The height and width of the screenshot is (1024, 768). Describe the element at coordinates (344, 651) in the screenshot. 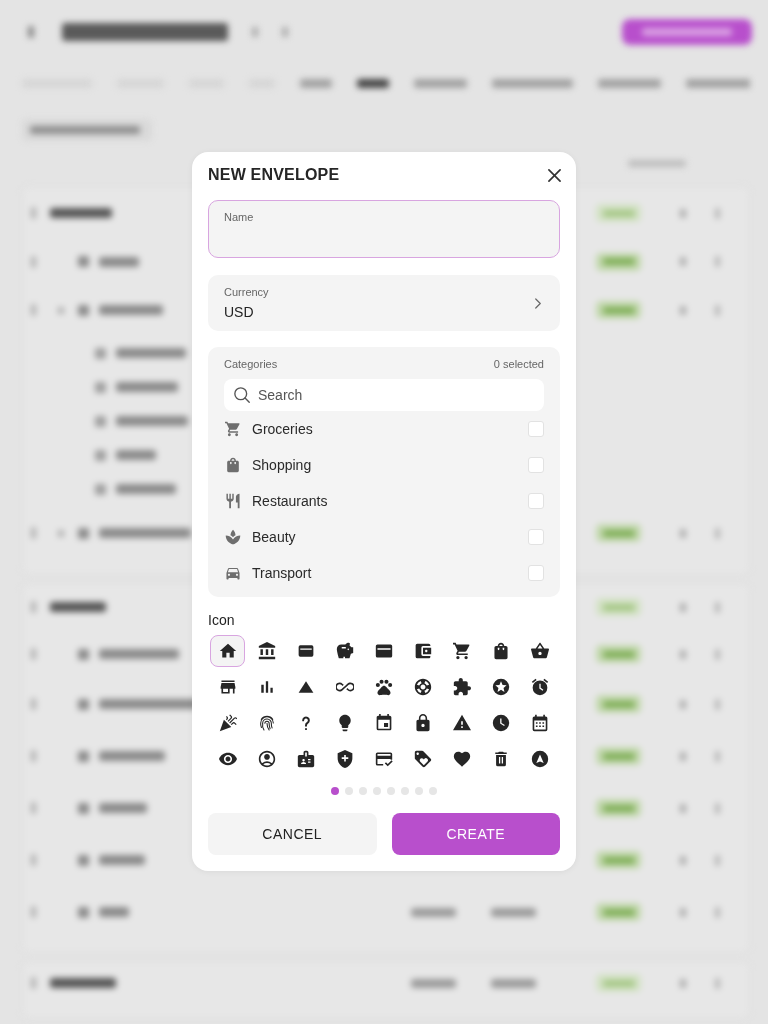

I see `piggy-bank-icon` at that location.